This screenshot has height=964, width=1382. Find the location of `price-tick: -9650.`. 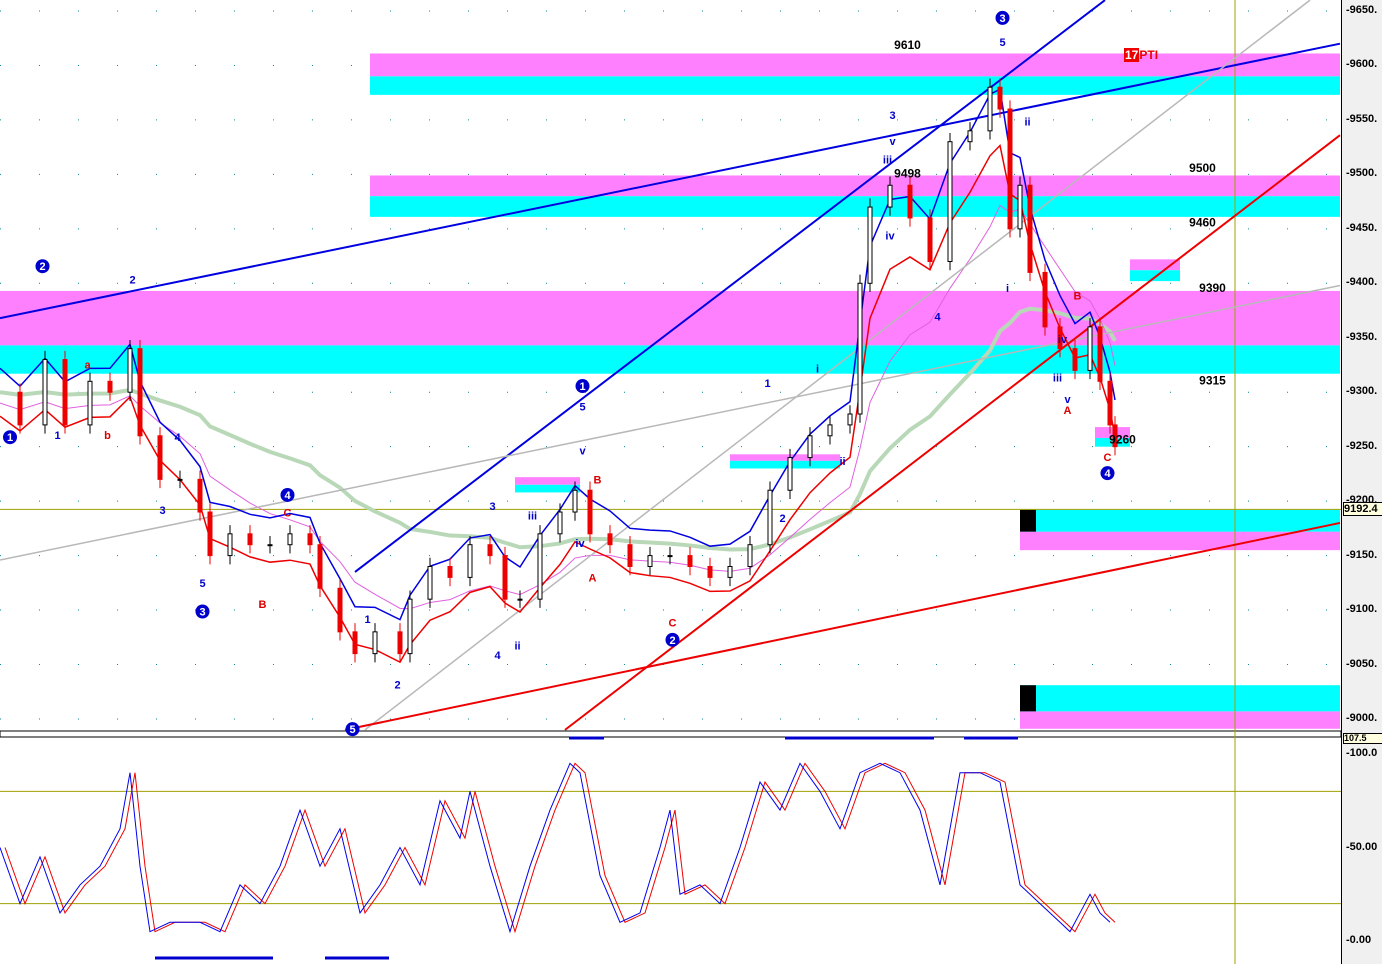

price-tick: -9650. is located at coordinates (1362, 10).